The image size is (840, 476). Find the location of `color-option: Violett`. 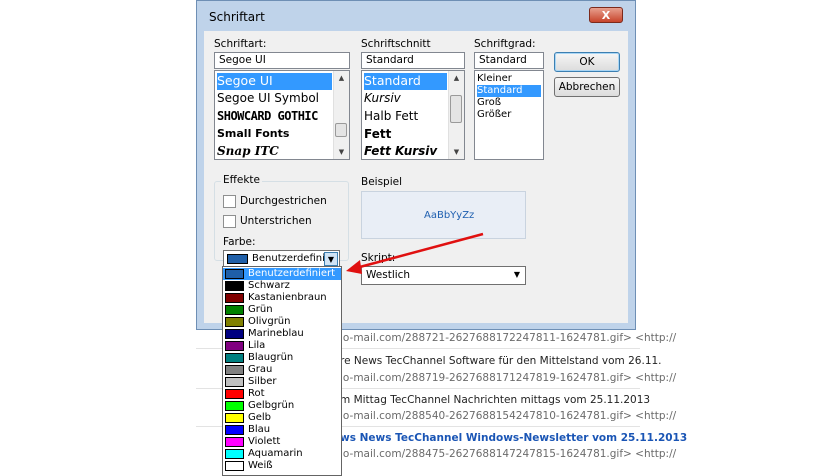

color-option: Violett is located at coordinates (282, 442).